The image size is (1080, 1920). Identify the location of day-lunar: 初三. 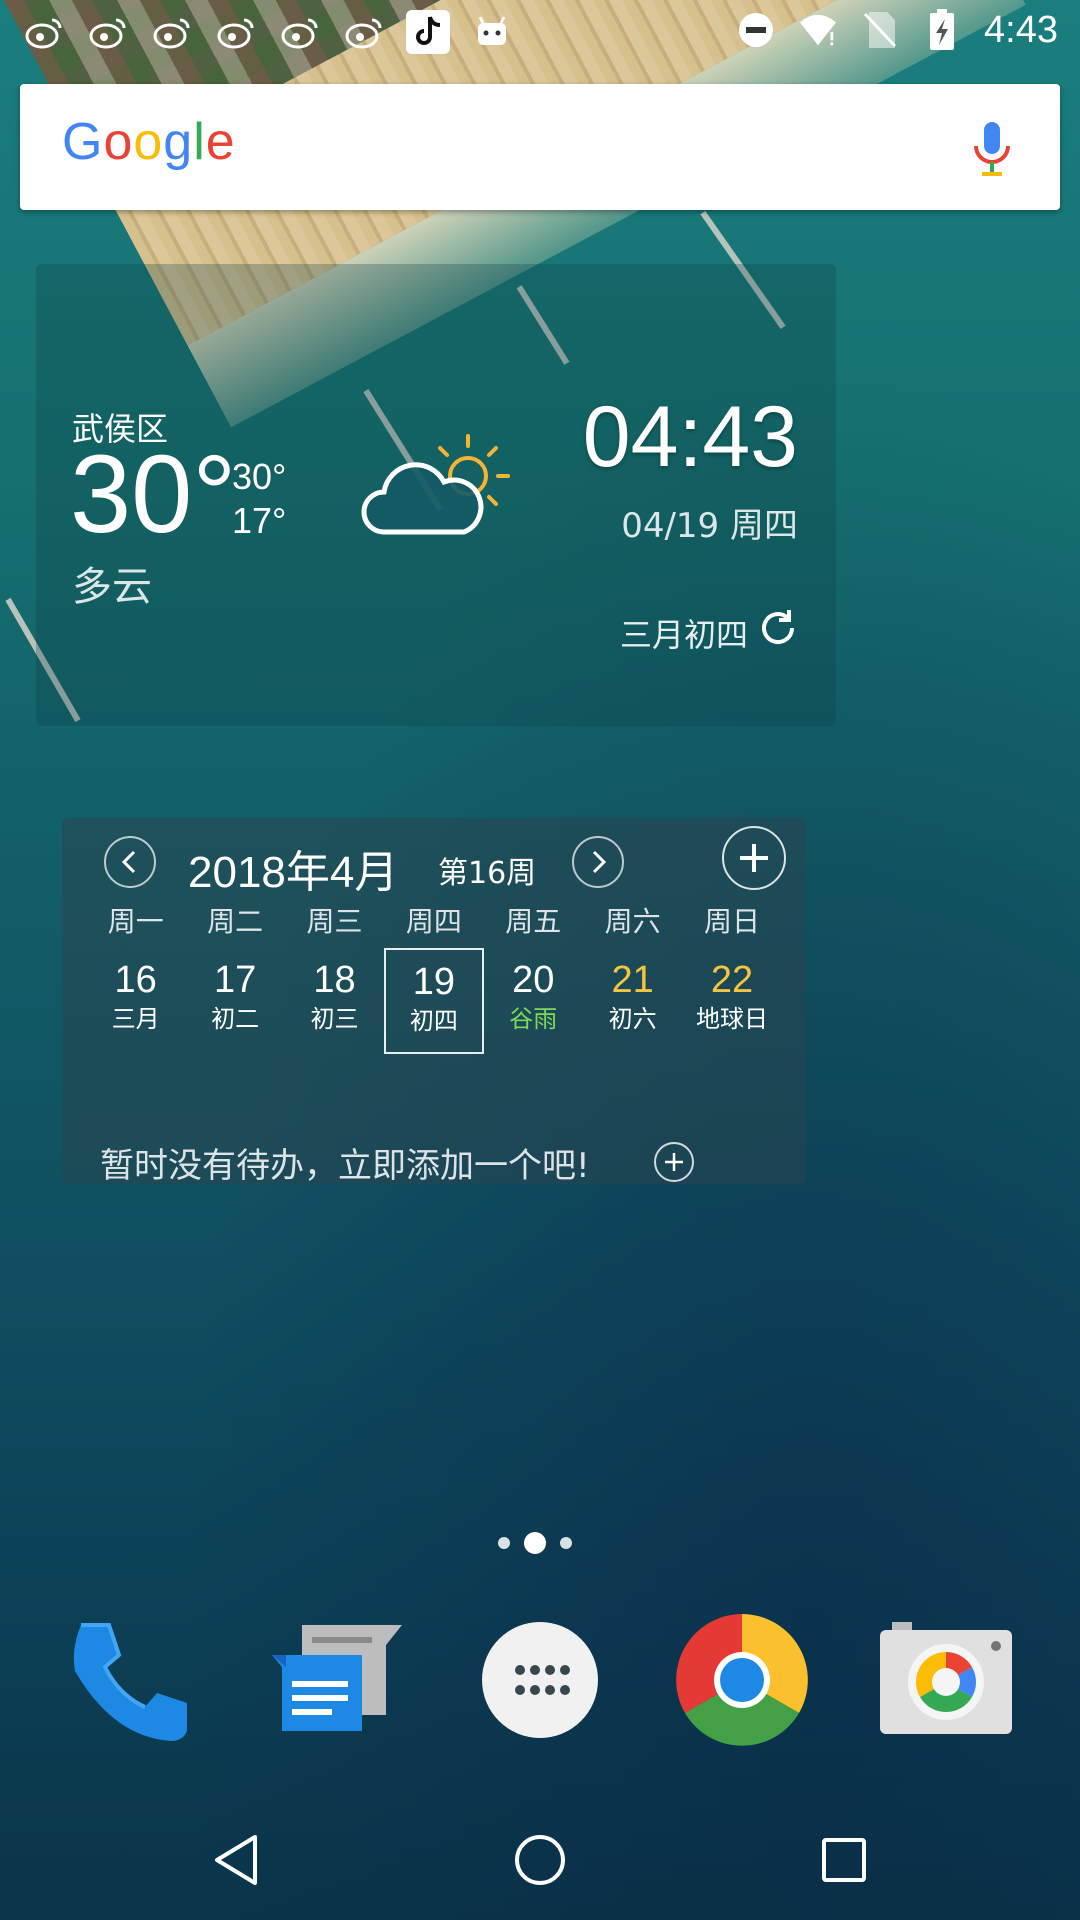
(334, 1019).